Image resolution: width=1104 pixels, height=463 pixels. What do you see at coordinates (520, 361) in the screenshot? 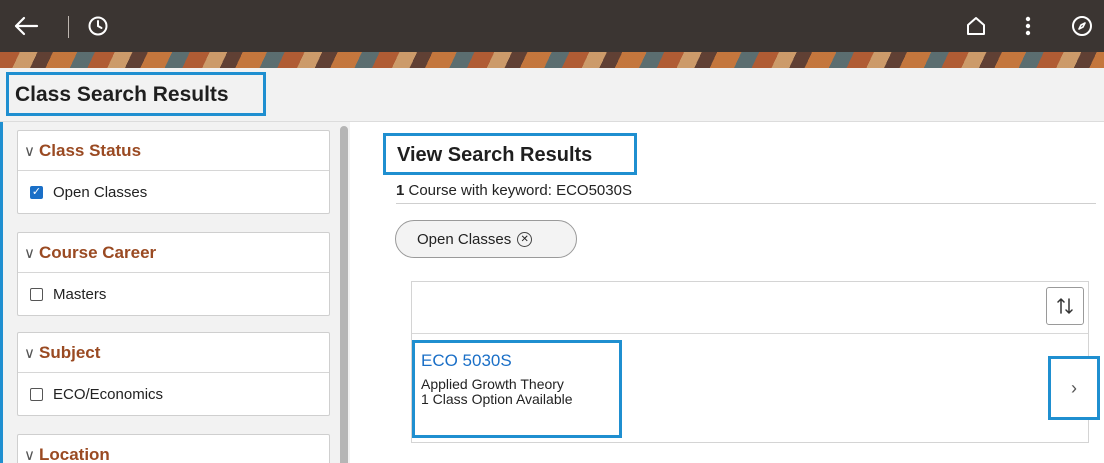
I see `course-code-link: ECO 5030S` at bounding box center [520, 361].